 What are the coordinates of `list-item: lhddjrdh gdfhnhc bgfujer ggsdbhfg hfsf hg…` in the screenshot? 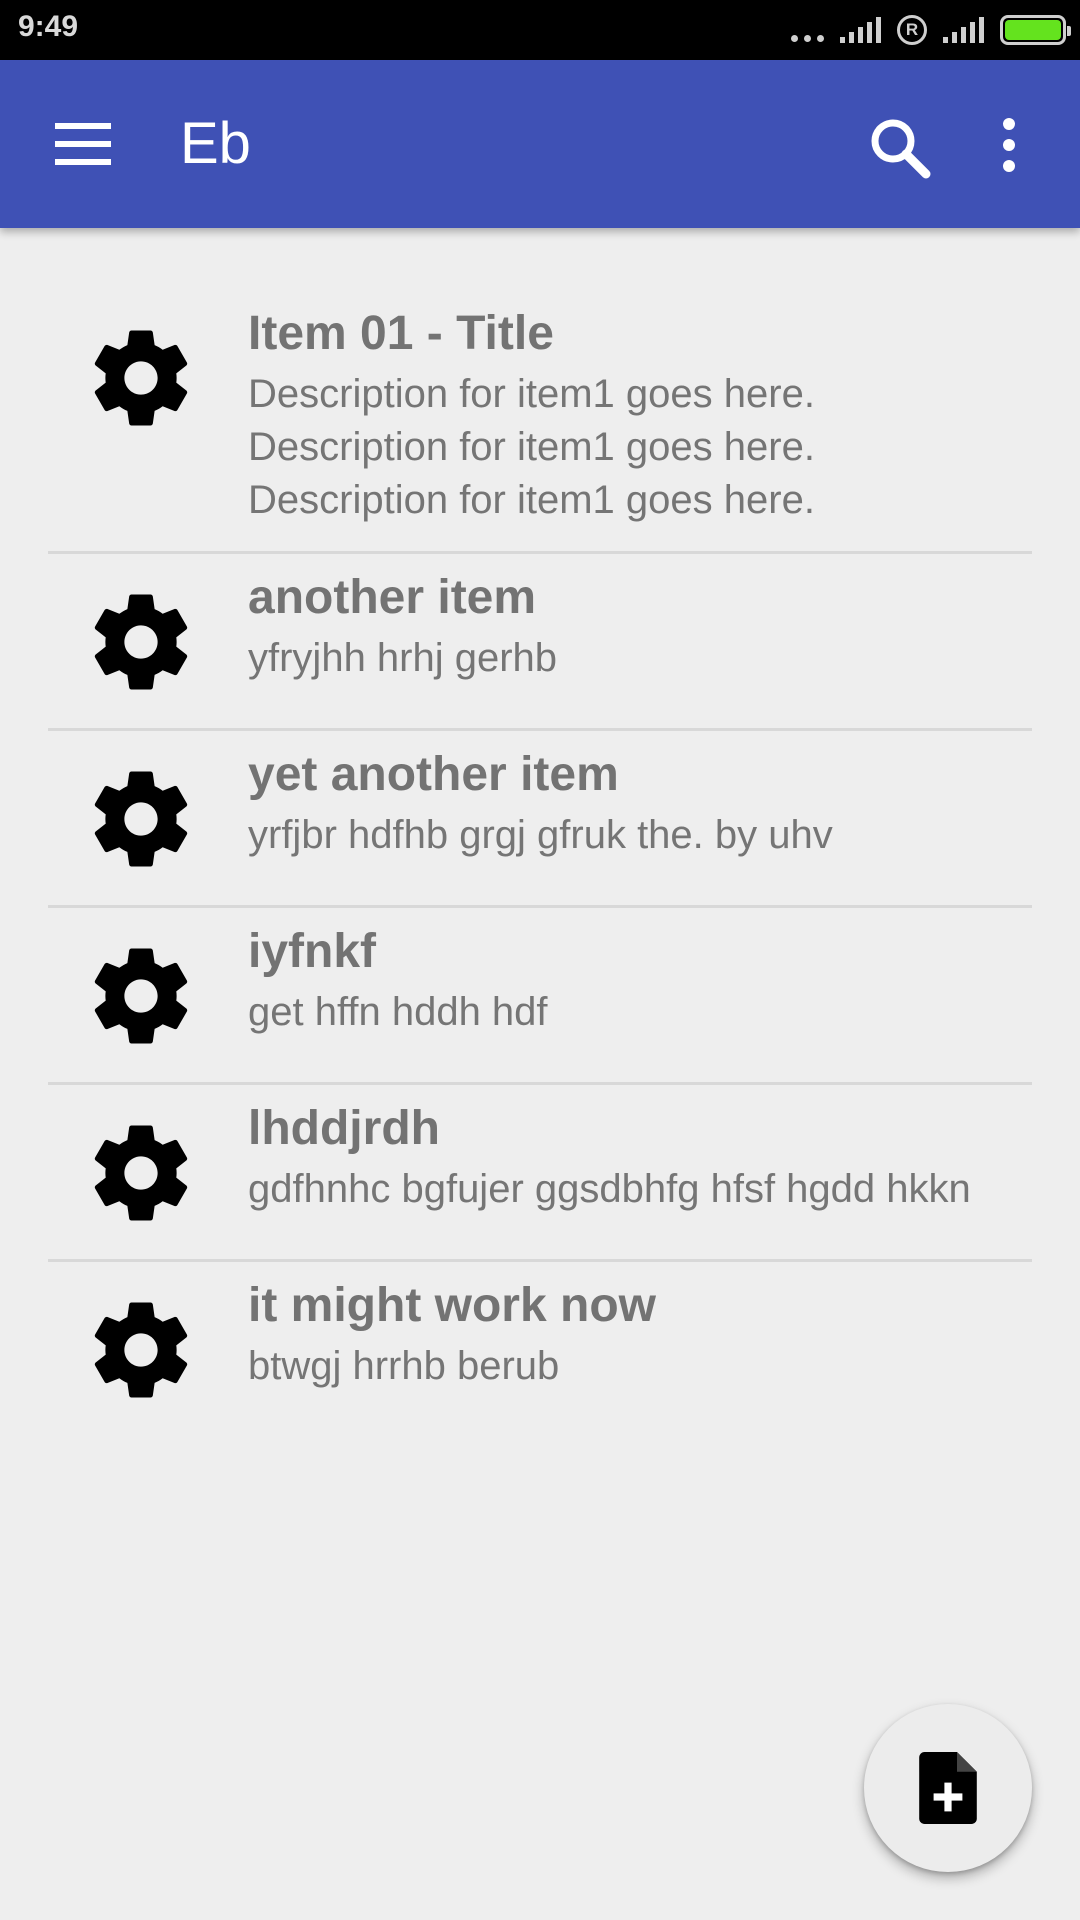 It's located at (540, 1173).